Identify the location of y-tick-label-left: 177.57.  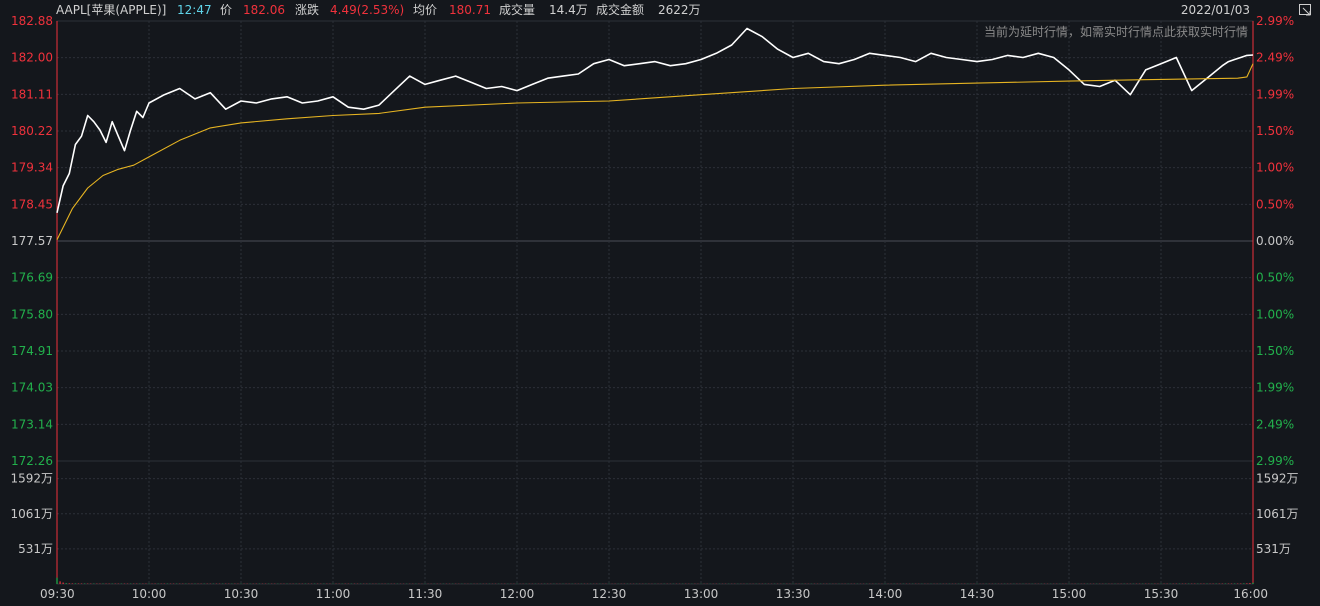
(32, 241).